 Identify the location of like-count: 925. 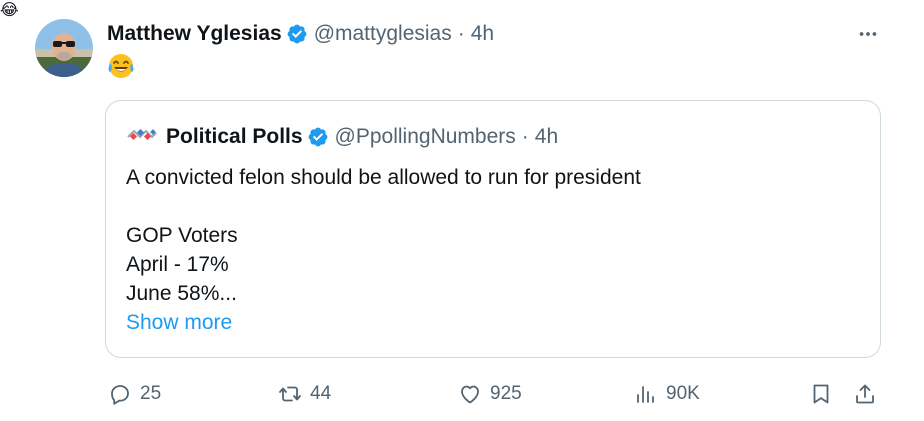
(506, 393).